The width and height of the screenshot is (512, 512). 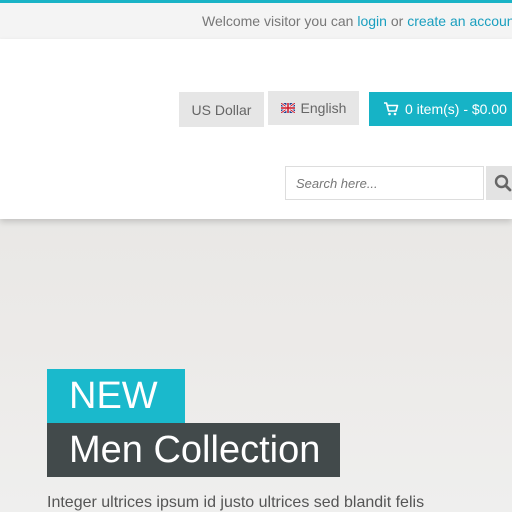 I want to click on cart-label: 0 item(s) - $0.00, so click(x=456, y=109).